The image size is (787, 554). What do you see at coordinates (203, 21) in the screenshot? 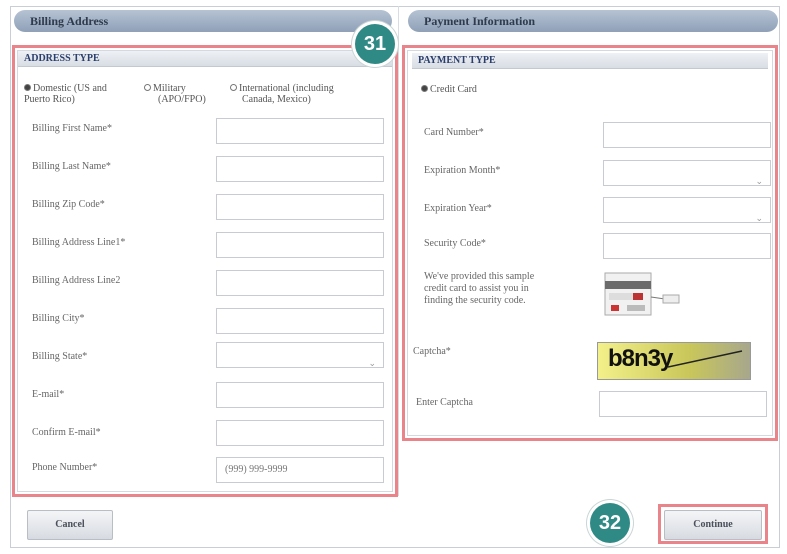
I see `billing-address-header: Billing Address` at bounding box center [203, 21].